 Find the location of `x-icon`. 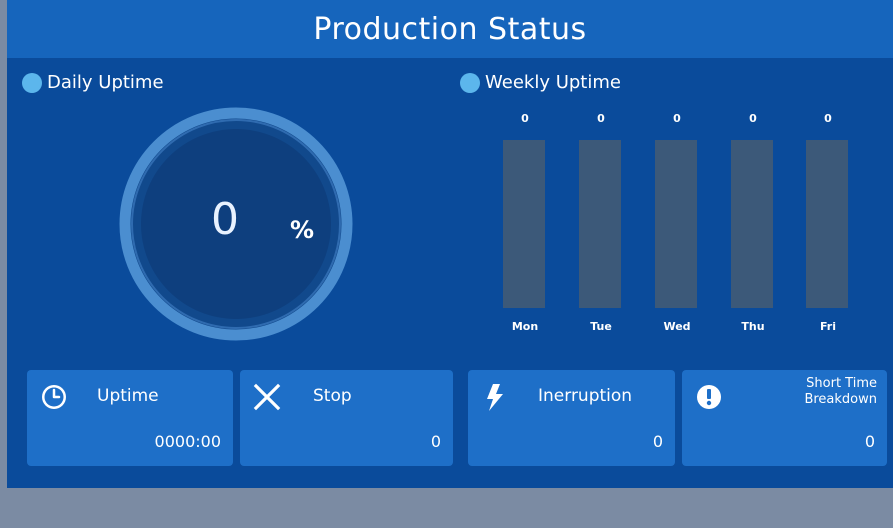

x-icon is located at coordinates (267, 397).